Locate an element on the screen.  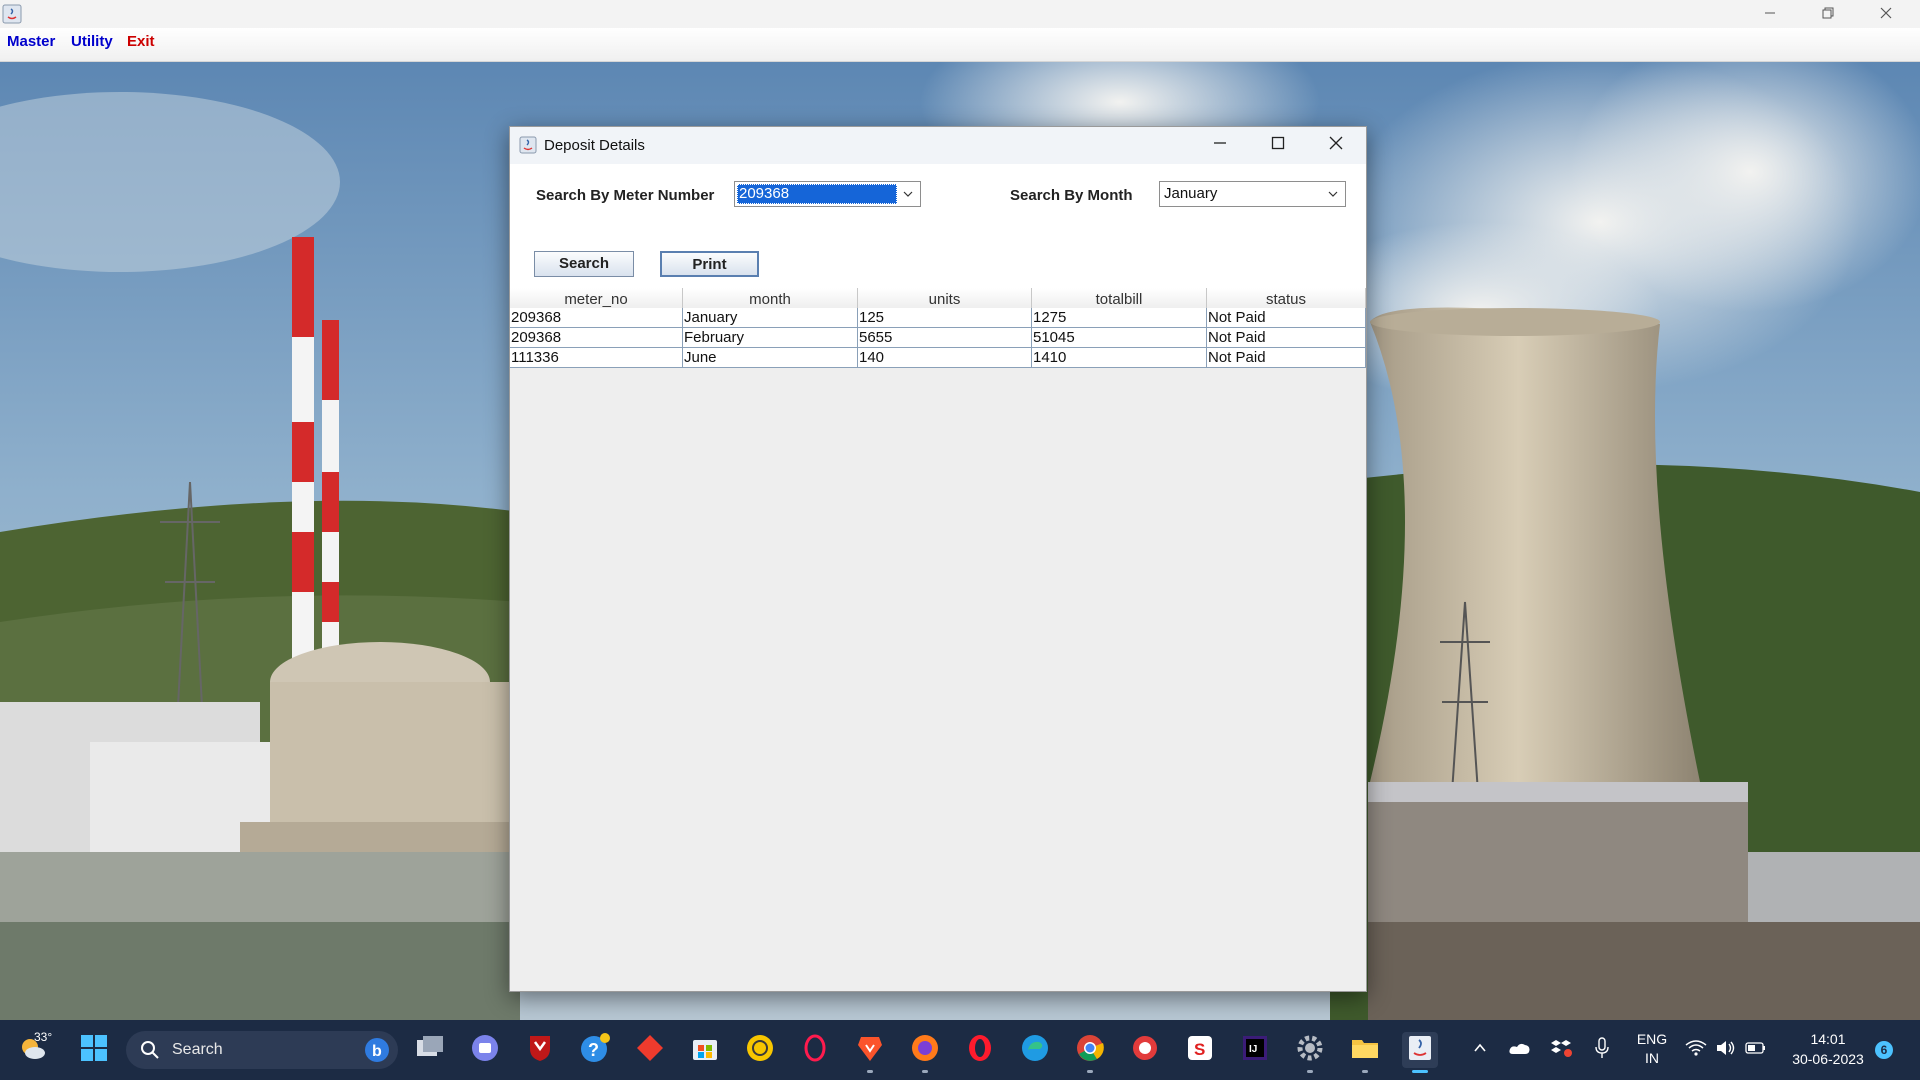
menu-utility: Utility is located at coordinates (92, 41).